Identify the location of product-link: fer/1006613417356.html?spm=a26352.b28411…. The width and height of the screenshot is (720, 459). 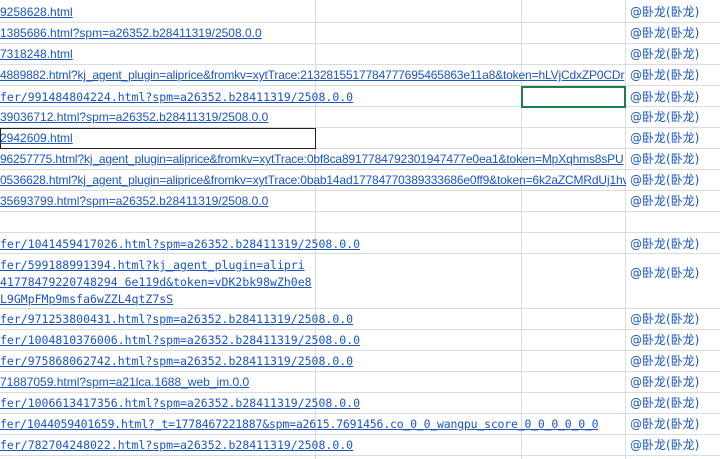
(180, 403).